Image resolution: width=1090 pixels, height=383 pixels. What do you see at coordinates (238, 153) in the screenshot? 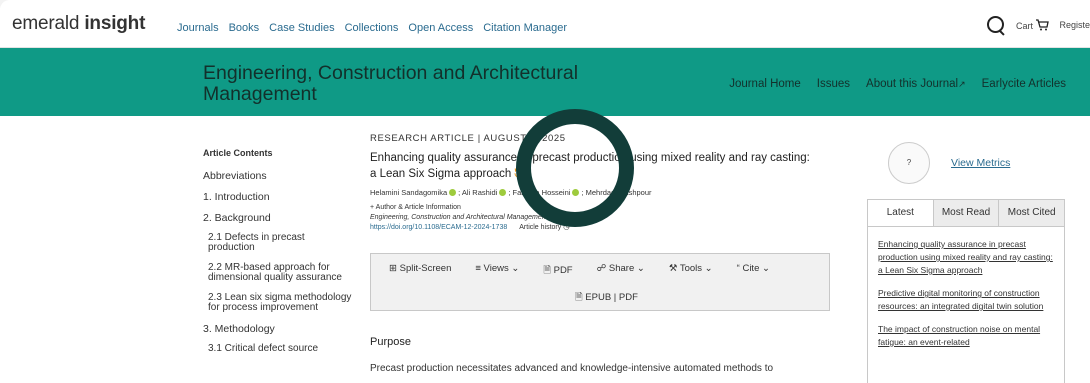
I see `toc-heading: Article Contents` at bounding box center [238, 153].